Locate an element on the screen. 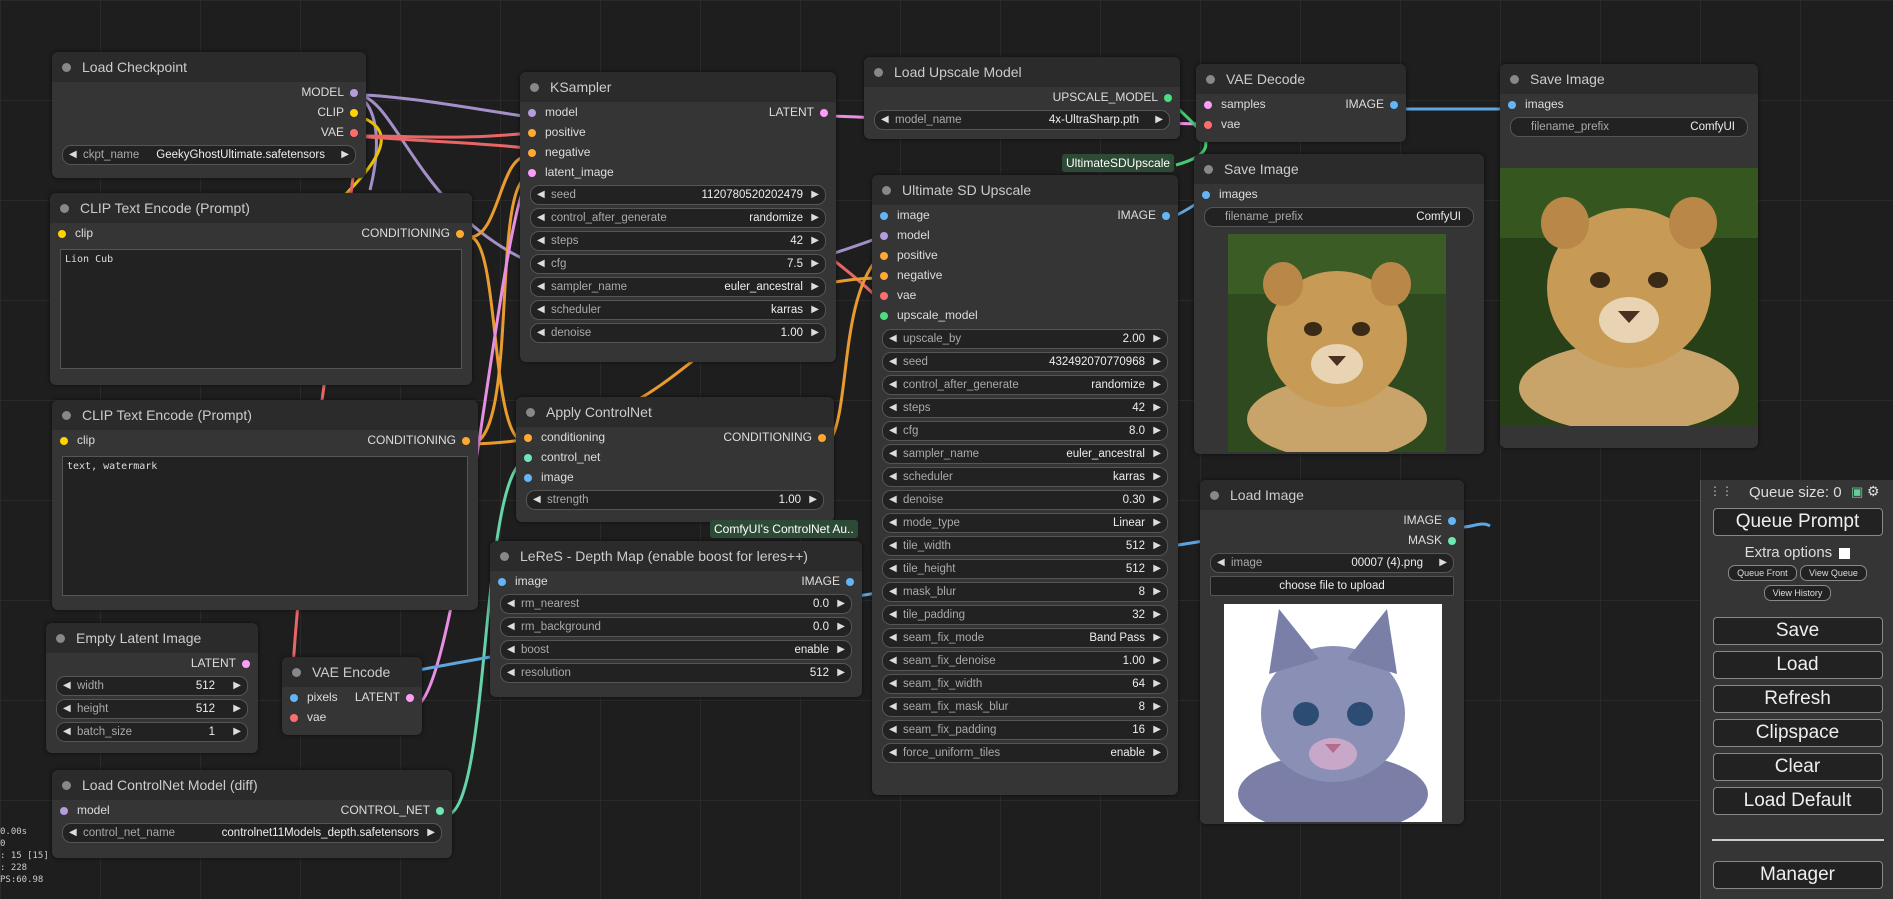 This screenshot has height=899, width=1893. model-socket-icon is located at coordinates (354, 92).